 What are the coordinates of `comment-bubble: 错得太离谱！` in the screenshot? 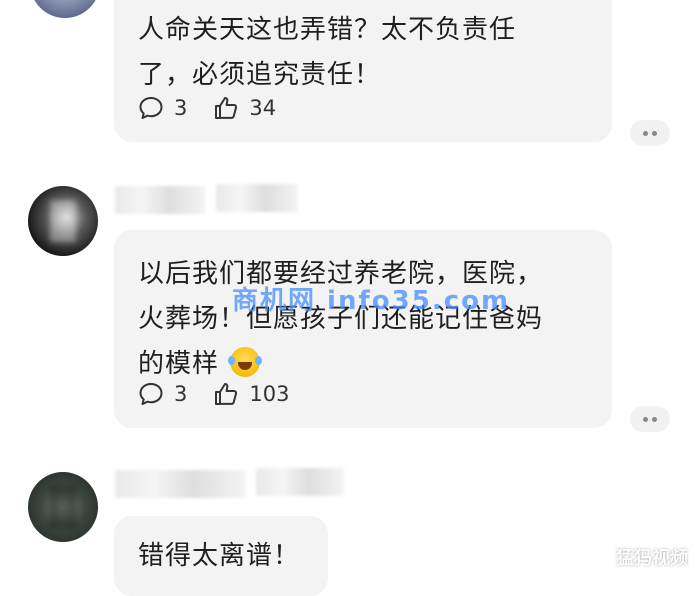 It's located at (221, 556).